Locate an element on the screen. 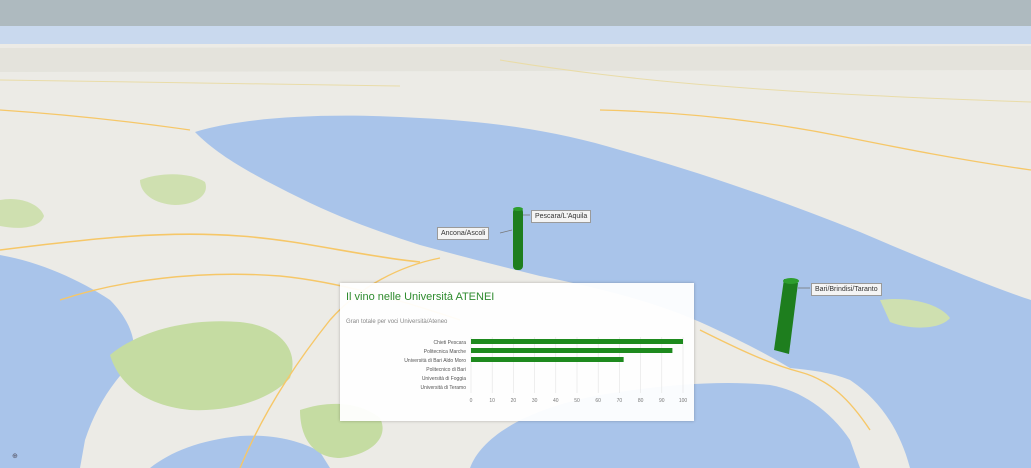  tick-label: 80 is located at coordinates (641, 401).